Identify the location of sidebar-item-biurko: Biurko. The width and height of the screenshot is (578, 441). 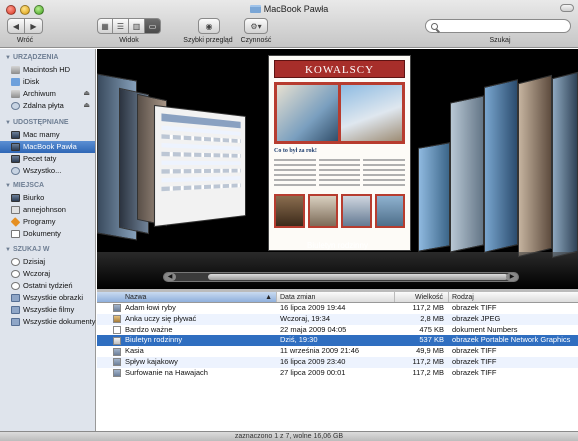
(47, 198).